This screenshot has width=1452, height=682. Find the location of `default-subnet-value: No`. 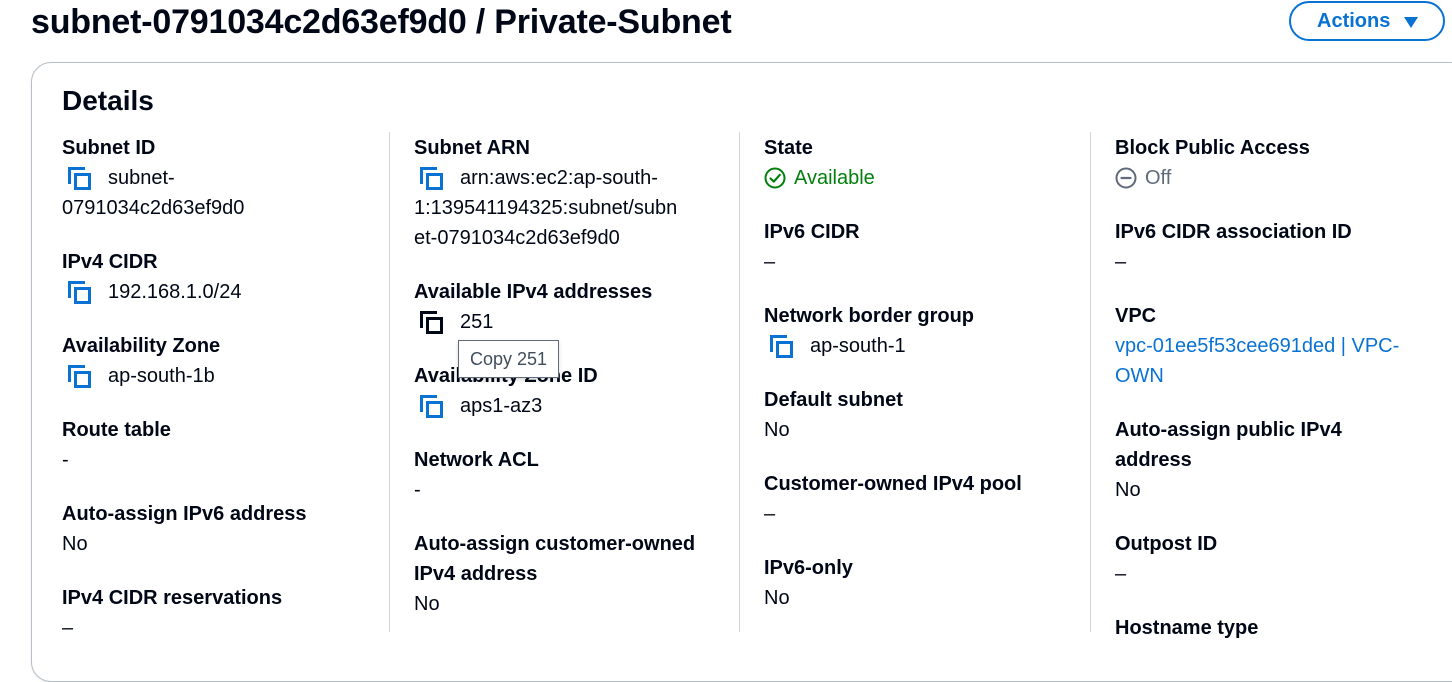

default-subnet-value: No is located at coordinates (777, 430).